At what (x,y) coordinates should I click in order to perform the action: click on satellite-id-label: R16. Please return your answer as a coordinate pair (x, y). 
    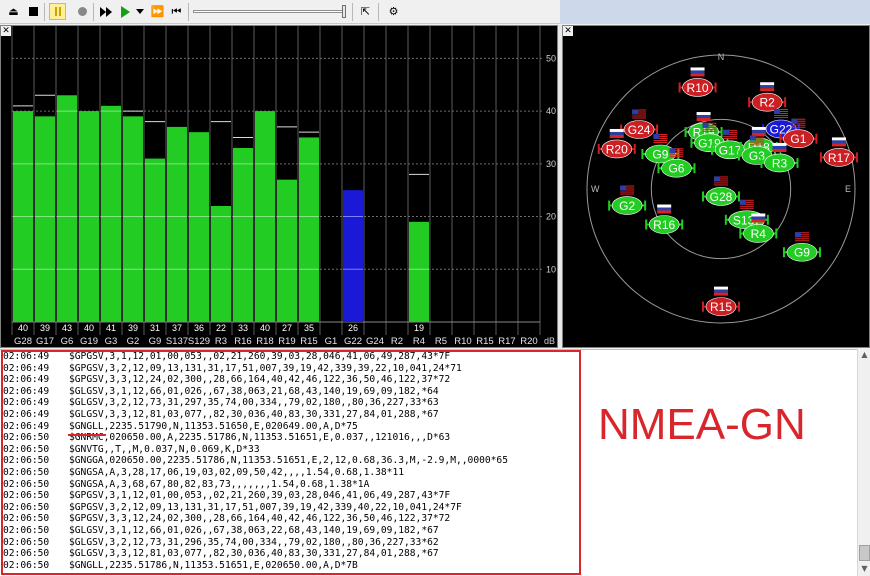
    Looking at the image, I should click on (242, 341).